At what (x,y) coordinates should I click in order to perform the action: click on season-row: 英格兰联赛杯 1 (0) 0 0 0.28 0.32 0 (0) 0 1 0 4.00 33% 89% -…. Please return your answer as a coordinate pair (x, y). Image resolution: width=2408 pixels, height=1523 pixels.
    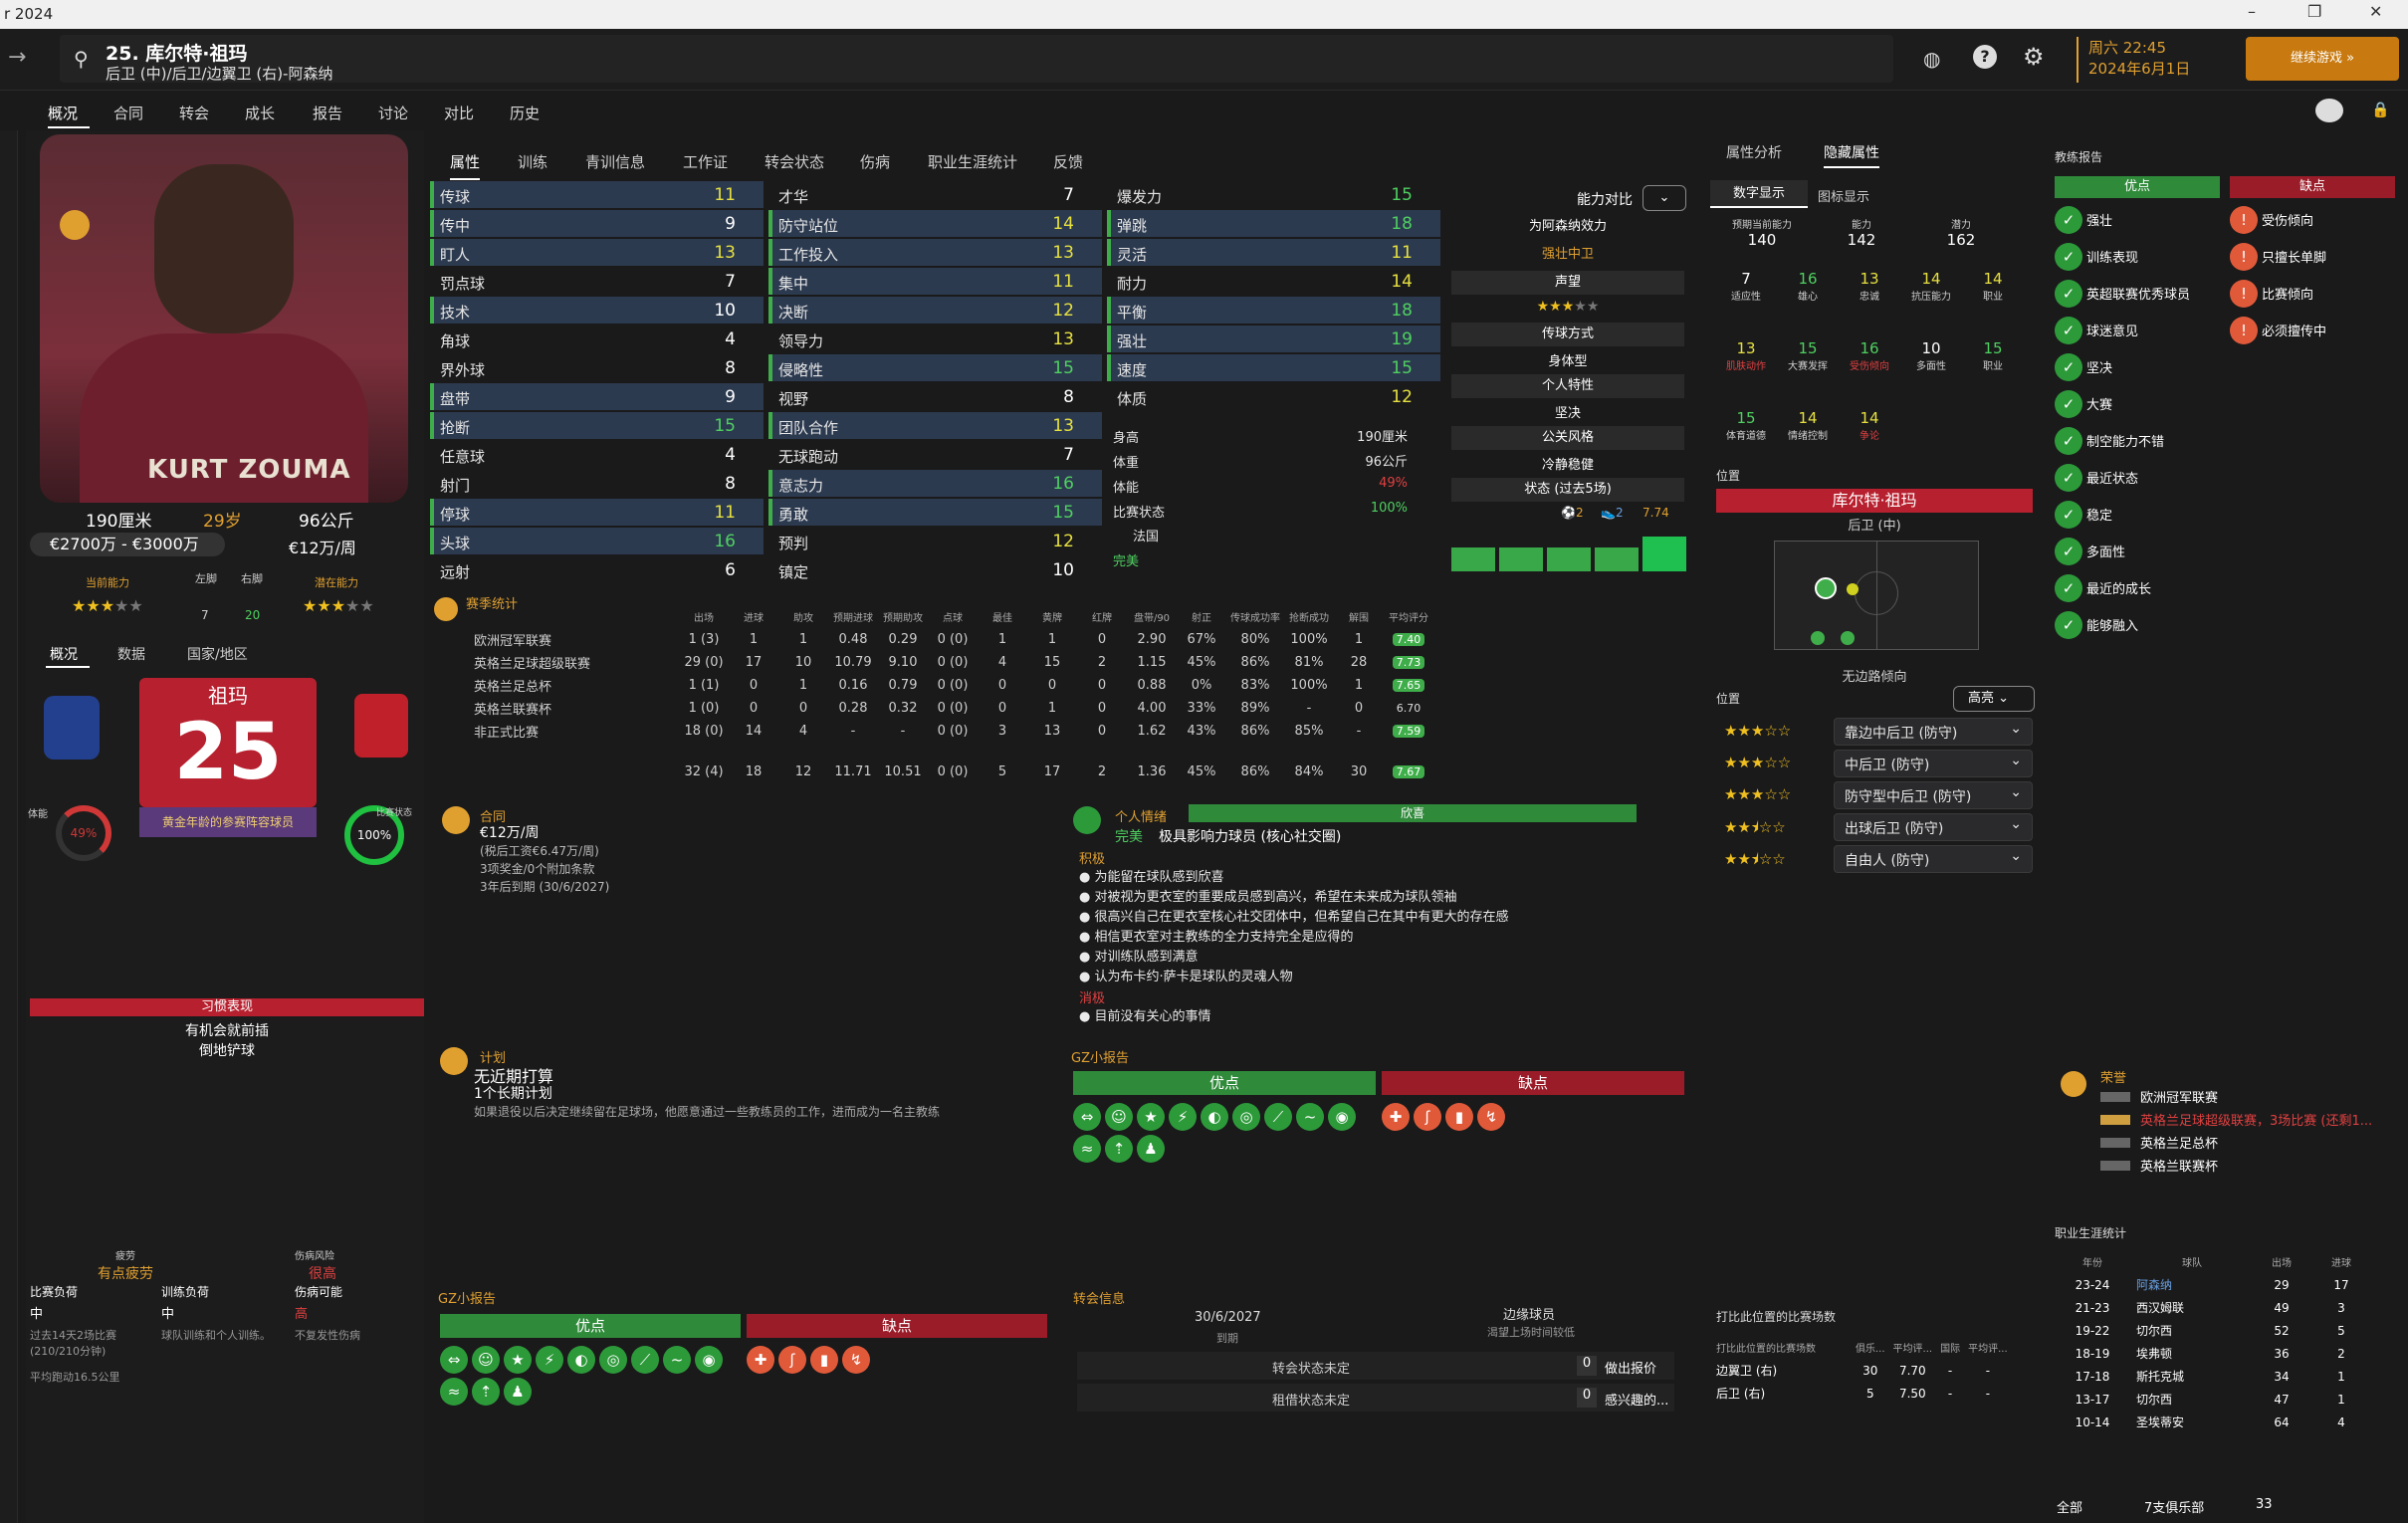
    Looking at the image, I should click on (951, 708).